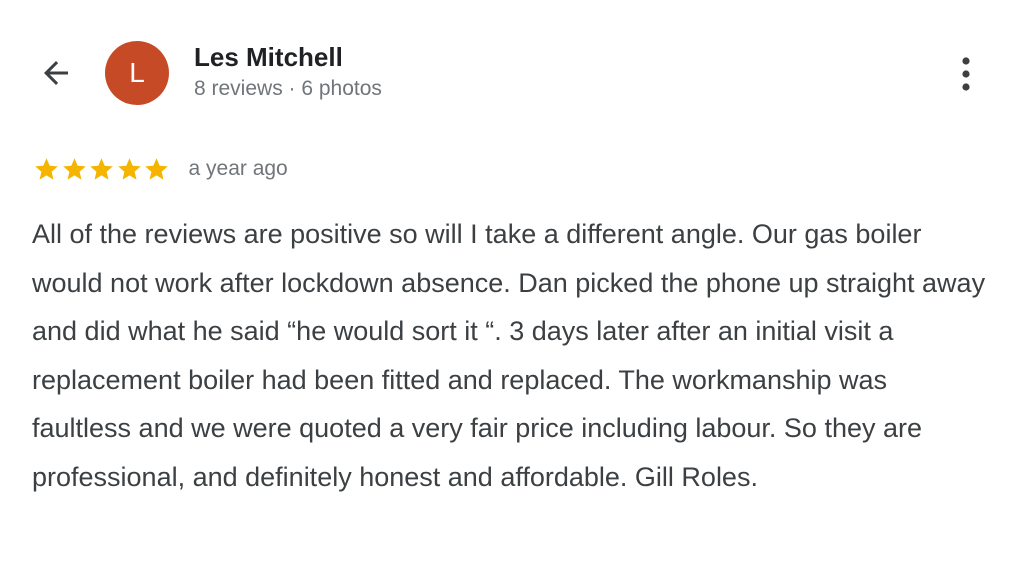 The width and height of the screenshot is (1024, 584). I want to click on avatar: L, so click(137, 73).